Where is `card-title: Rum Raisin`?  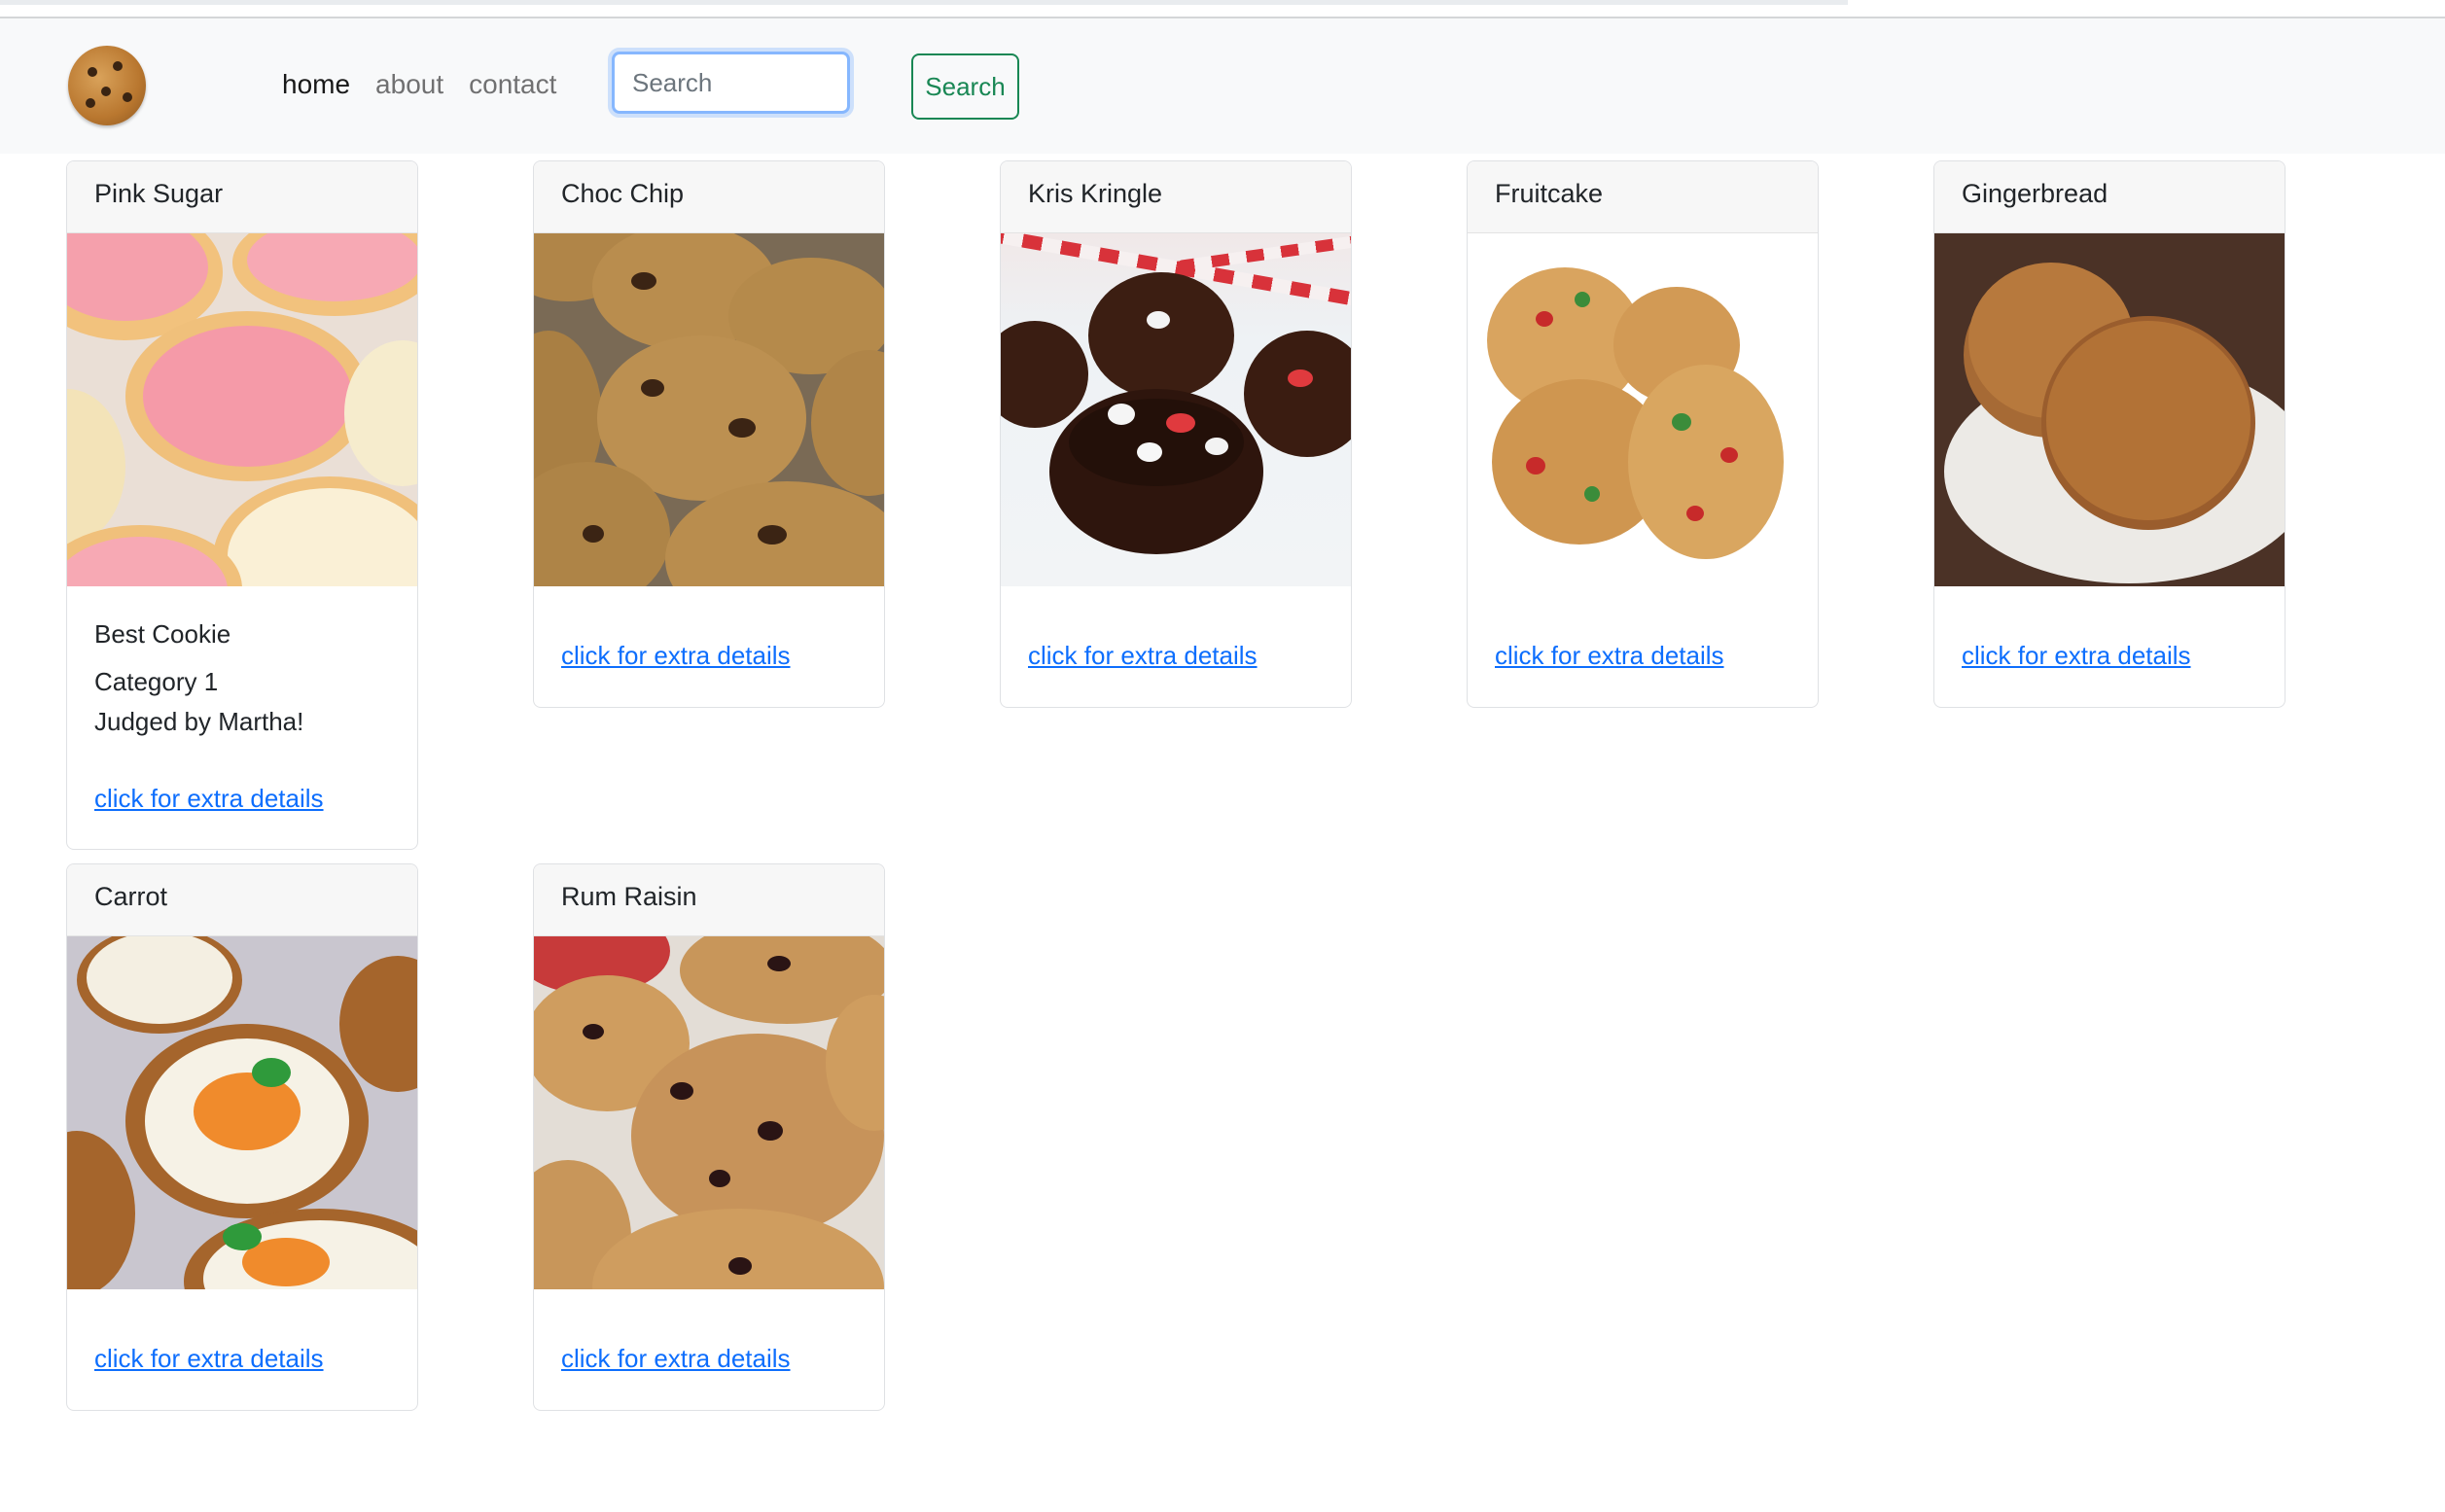
card-title: Rum Raisin is located at coordinates (709, 900).